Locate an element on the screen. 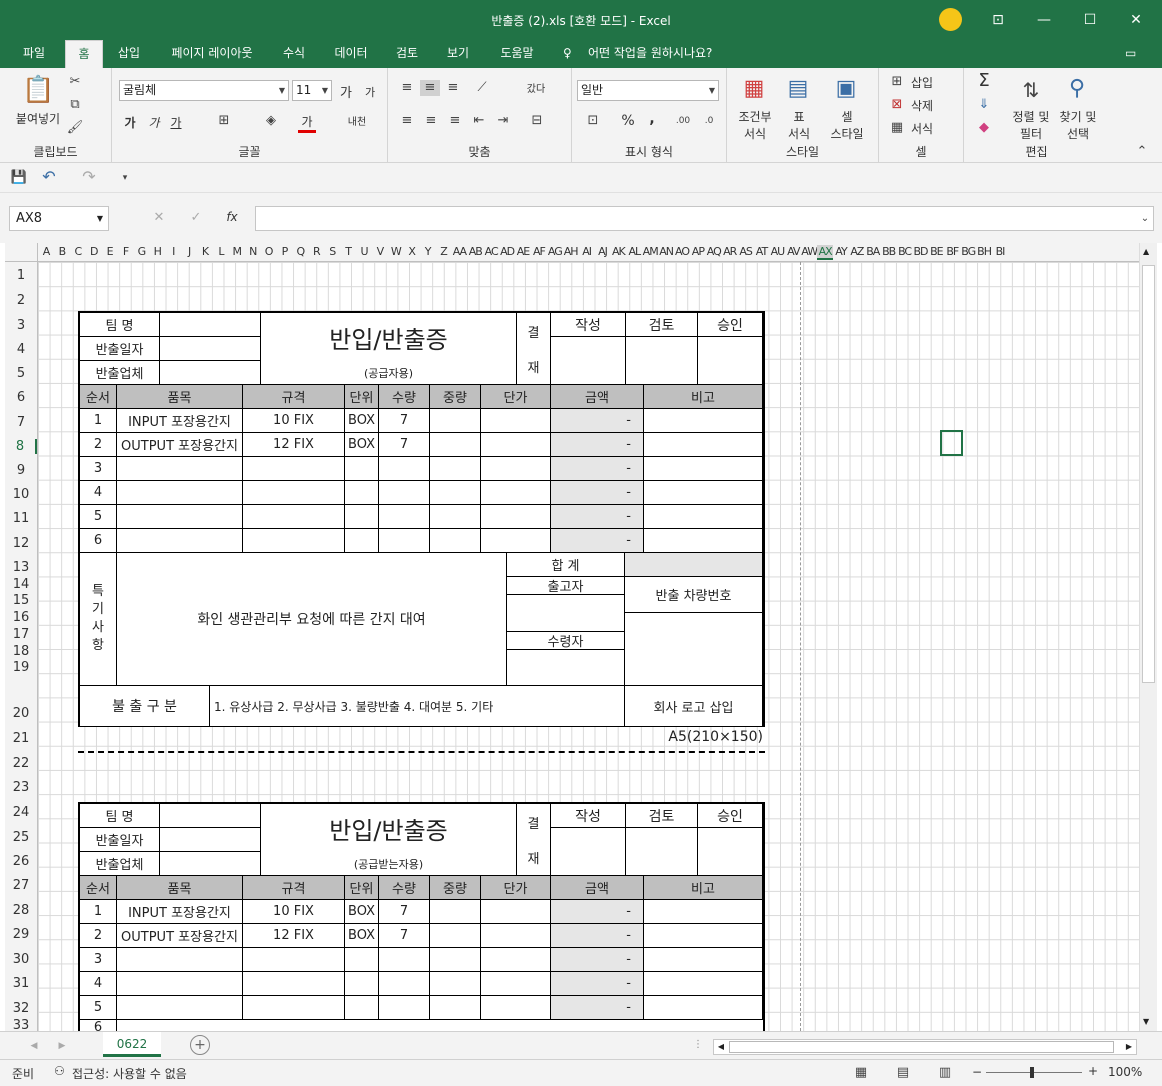 This screenshot has height=1086, width=1162. minimize-button: — is located at coordinates (1044, 20).